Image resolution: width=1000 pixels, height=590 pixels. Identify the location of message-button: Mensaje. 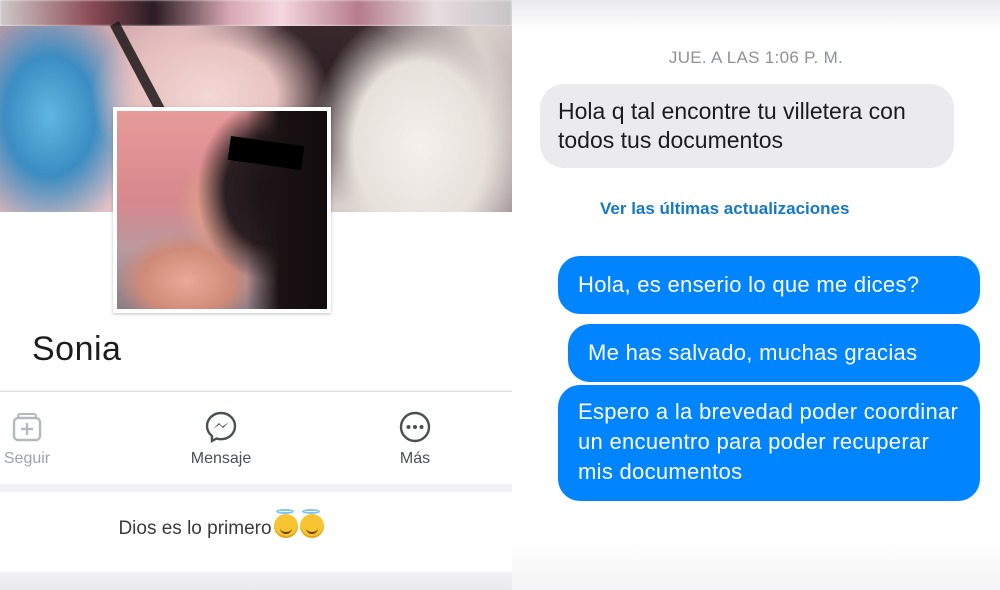
(221, 439).